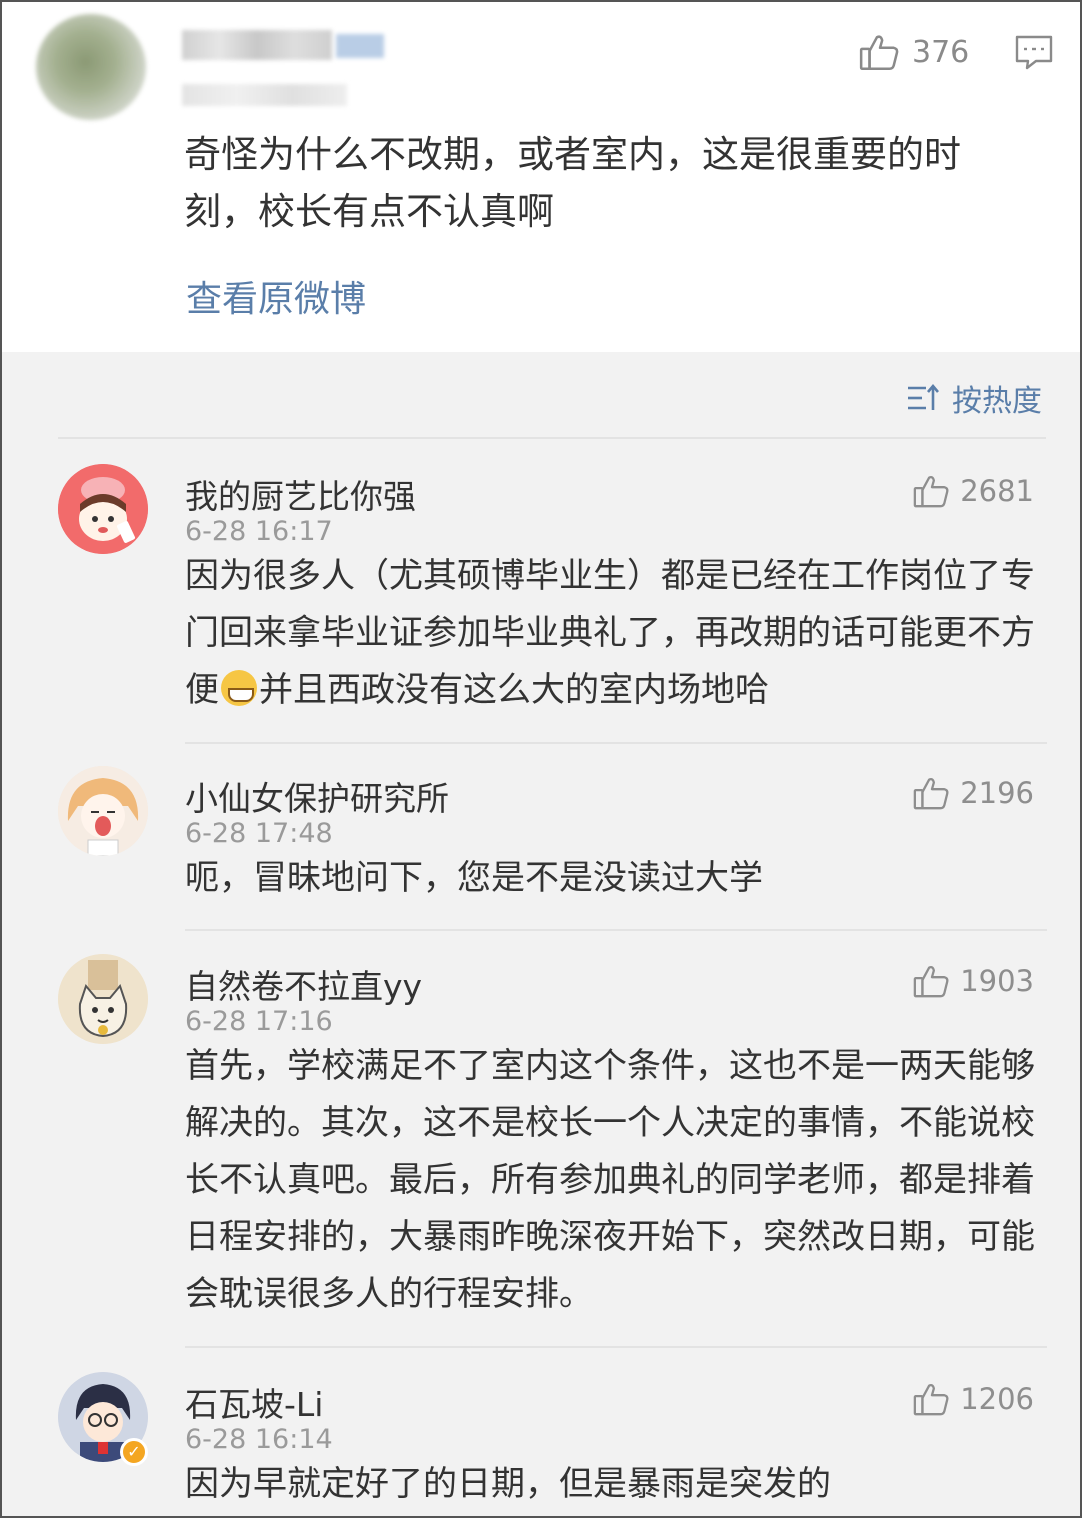  Describe the element at coordinates (572, 183) in the screenshot. I see `post-text: 奇怪为什么不改期，或者室内，这是很重要的时刻，校长有点不认真啊` at that location.